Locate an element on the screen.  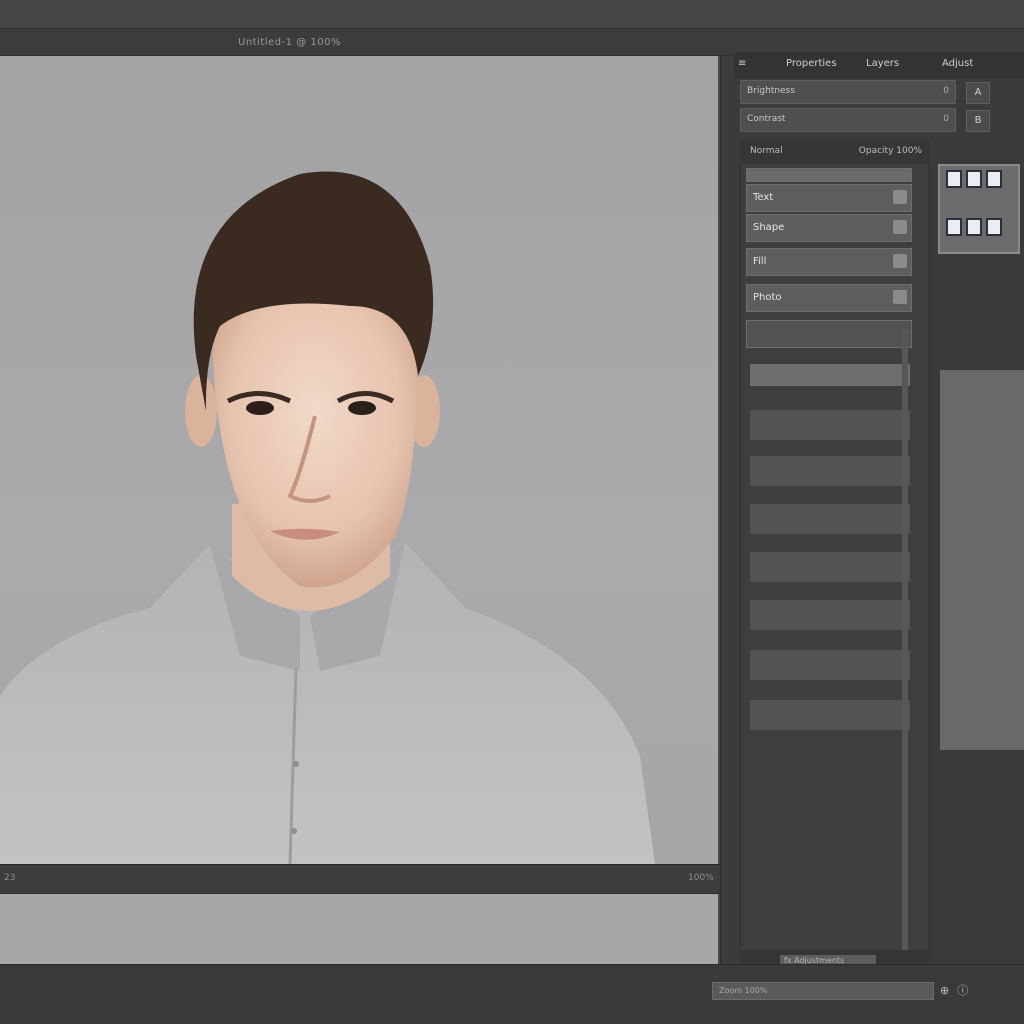
tab-properties: Properties is located at coordinates (811, 63).